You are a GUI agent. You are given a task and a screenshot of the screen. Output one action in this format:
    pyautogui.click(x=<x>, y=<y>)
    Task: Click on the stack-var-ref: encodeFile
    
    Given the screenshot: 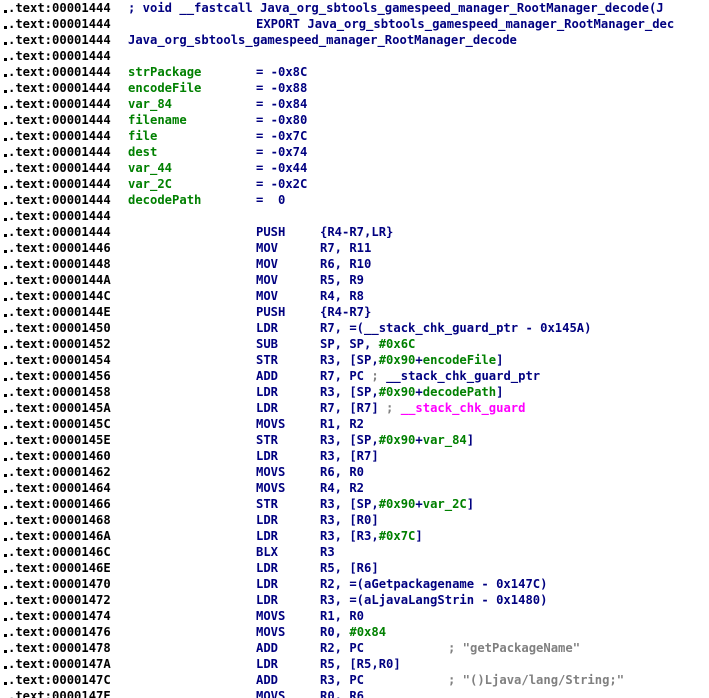 What is the action you would take?
    pyautogui.click(x=459, y=360)
    